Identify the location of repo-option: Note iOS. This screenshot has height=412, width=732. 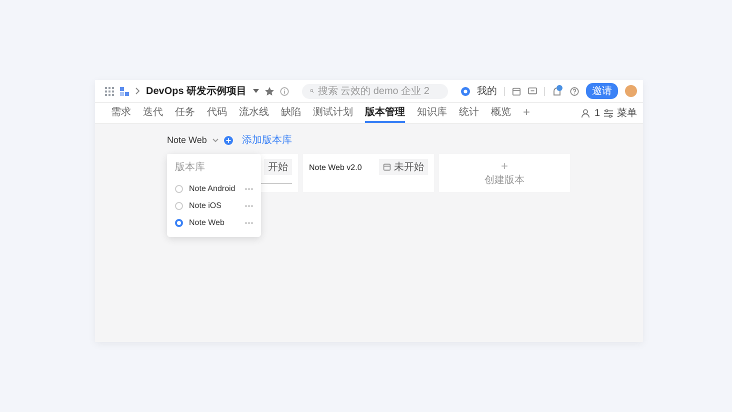
(214, 205).